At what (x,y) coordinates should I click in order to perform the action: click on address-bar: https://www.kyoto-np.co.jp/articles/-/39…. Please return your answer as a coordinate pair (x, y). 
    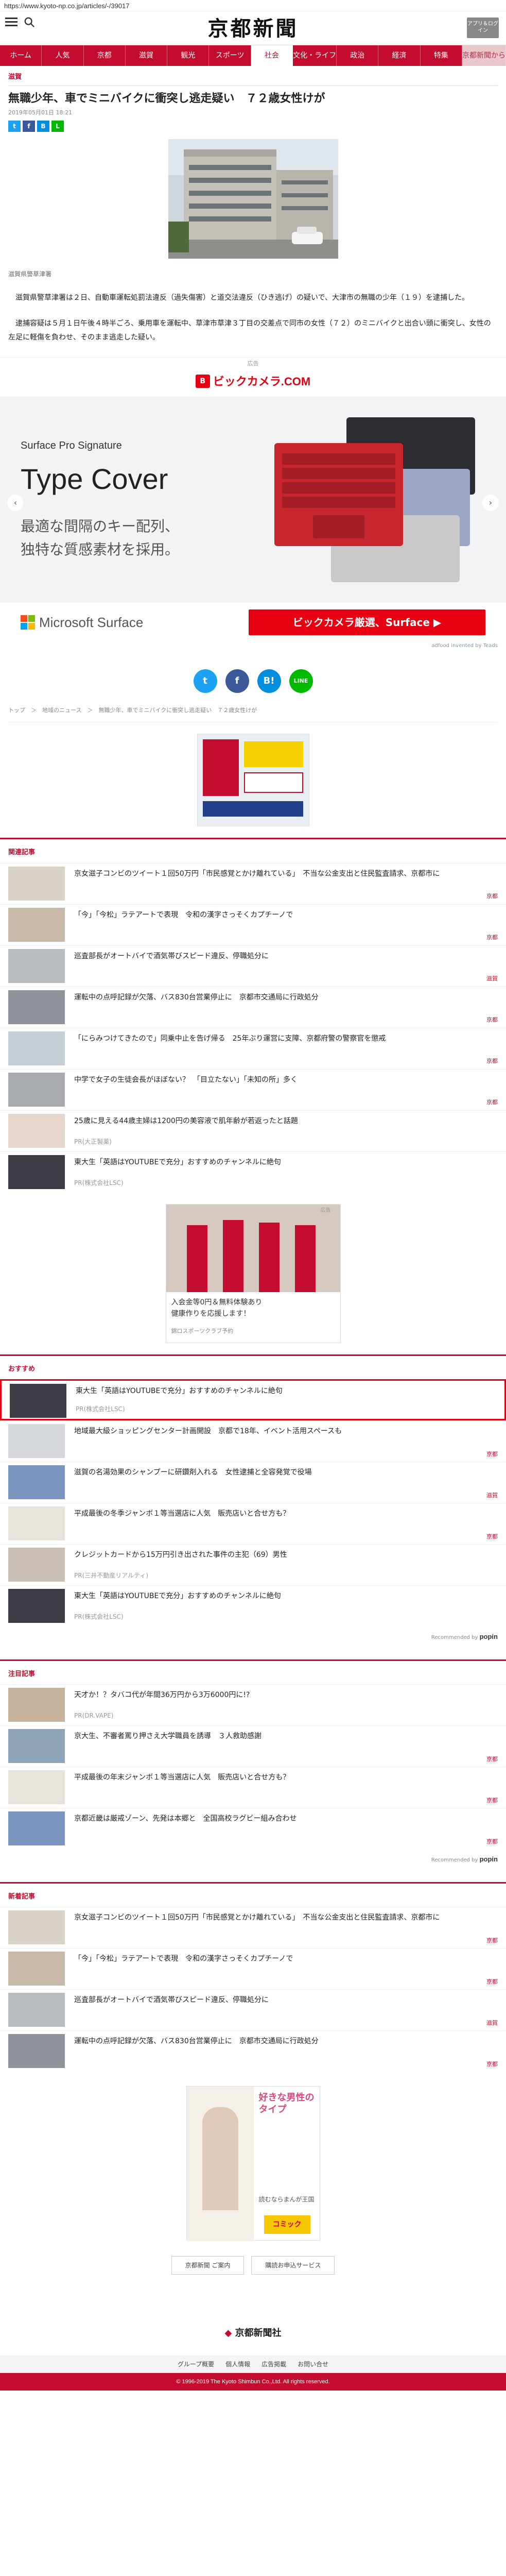
    Looking at the image, I should click on (253, 6).